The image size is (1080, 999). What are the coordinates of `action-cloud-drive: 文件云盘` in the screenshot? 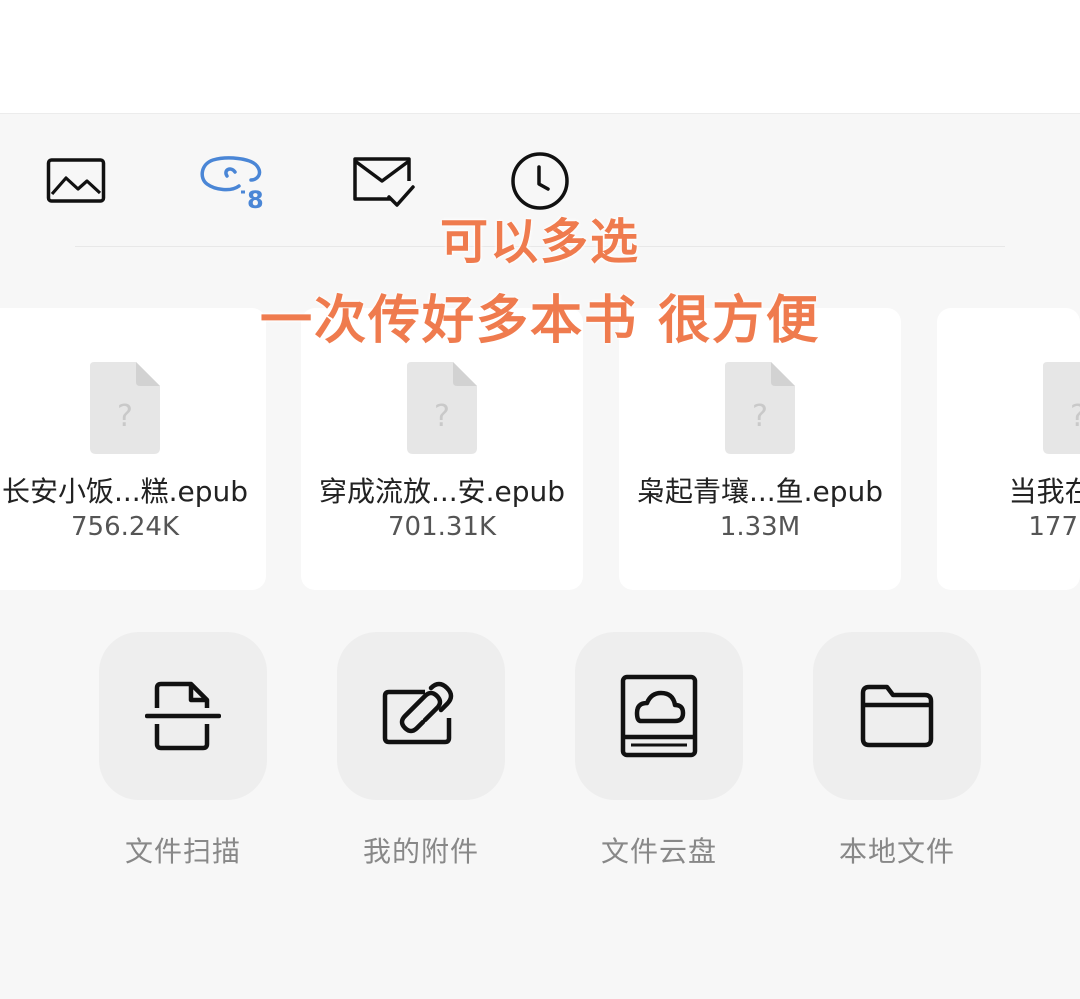 It's located at (659, 751).